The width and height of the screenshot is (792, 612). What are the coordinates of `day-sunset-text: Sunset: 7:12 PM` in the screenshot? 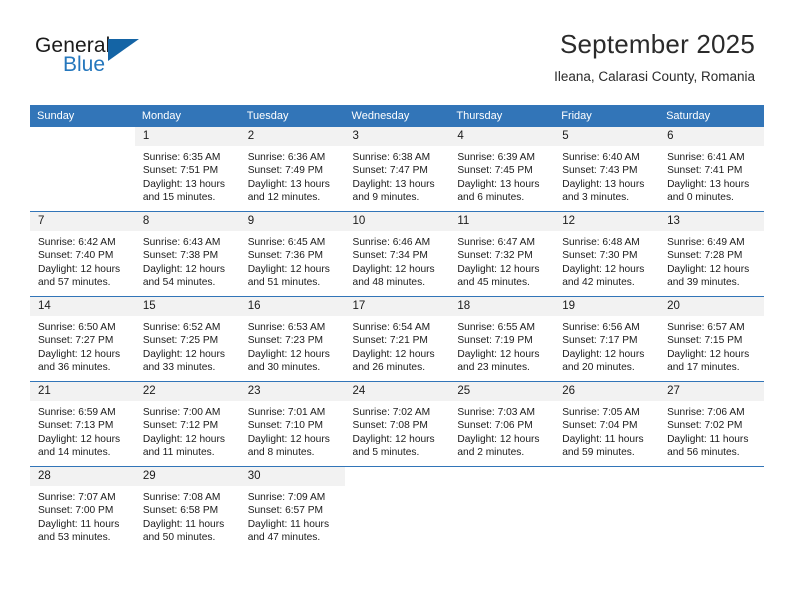 It's located at (180, 426).